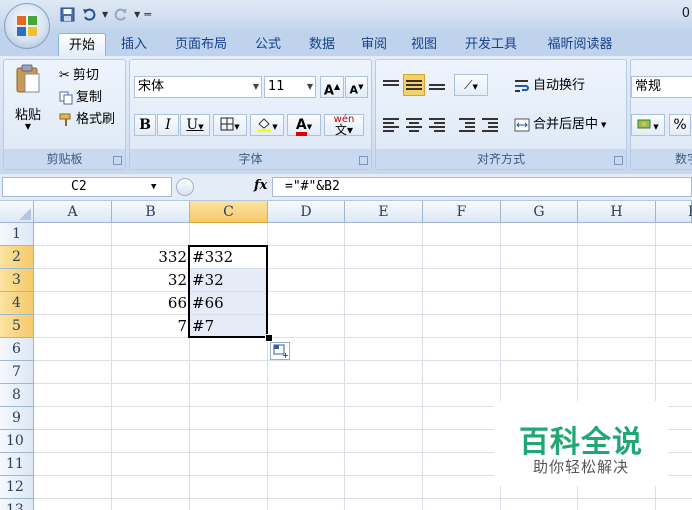 This screenshot has height=510, width=692. Describe the element at coordinates (17, 349) in the screenshot. I see `row-header-6: 6` at that location.